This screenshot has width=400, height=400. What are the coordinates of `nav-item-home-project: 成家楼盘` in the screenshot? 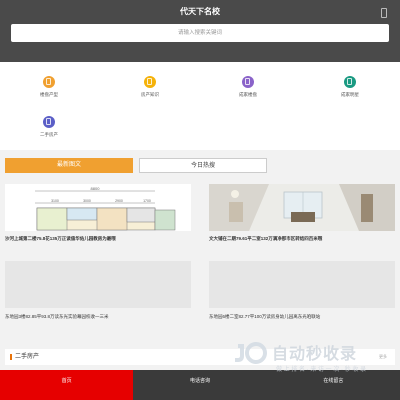 It's located at (248, 87).